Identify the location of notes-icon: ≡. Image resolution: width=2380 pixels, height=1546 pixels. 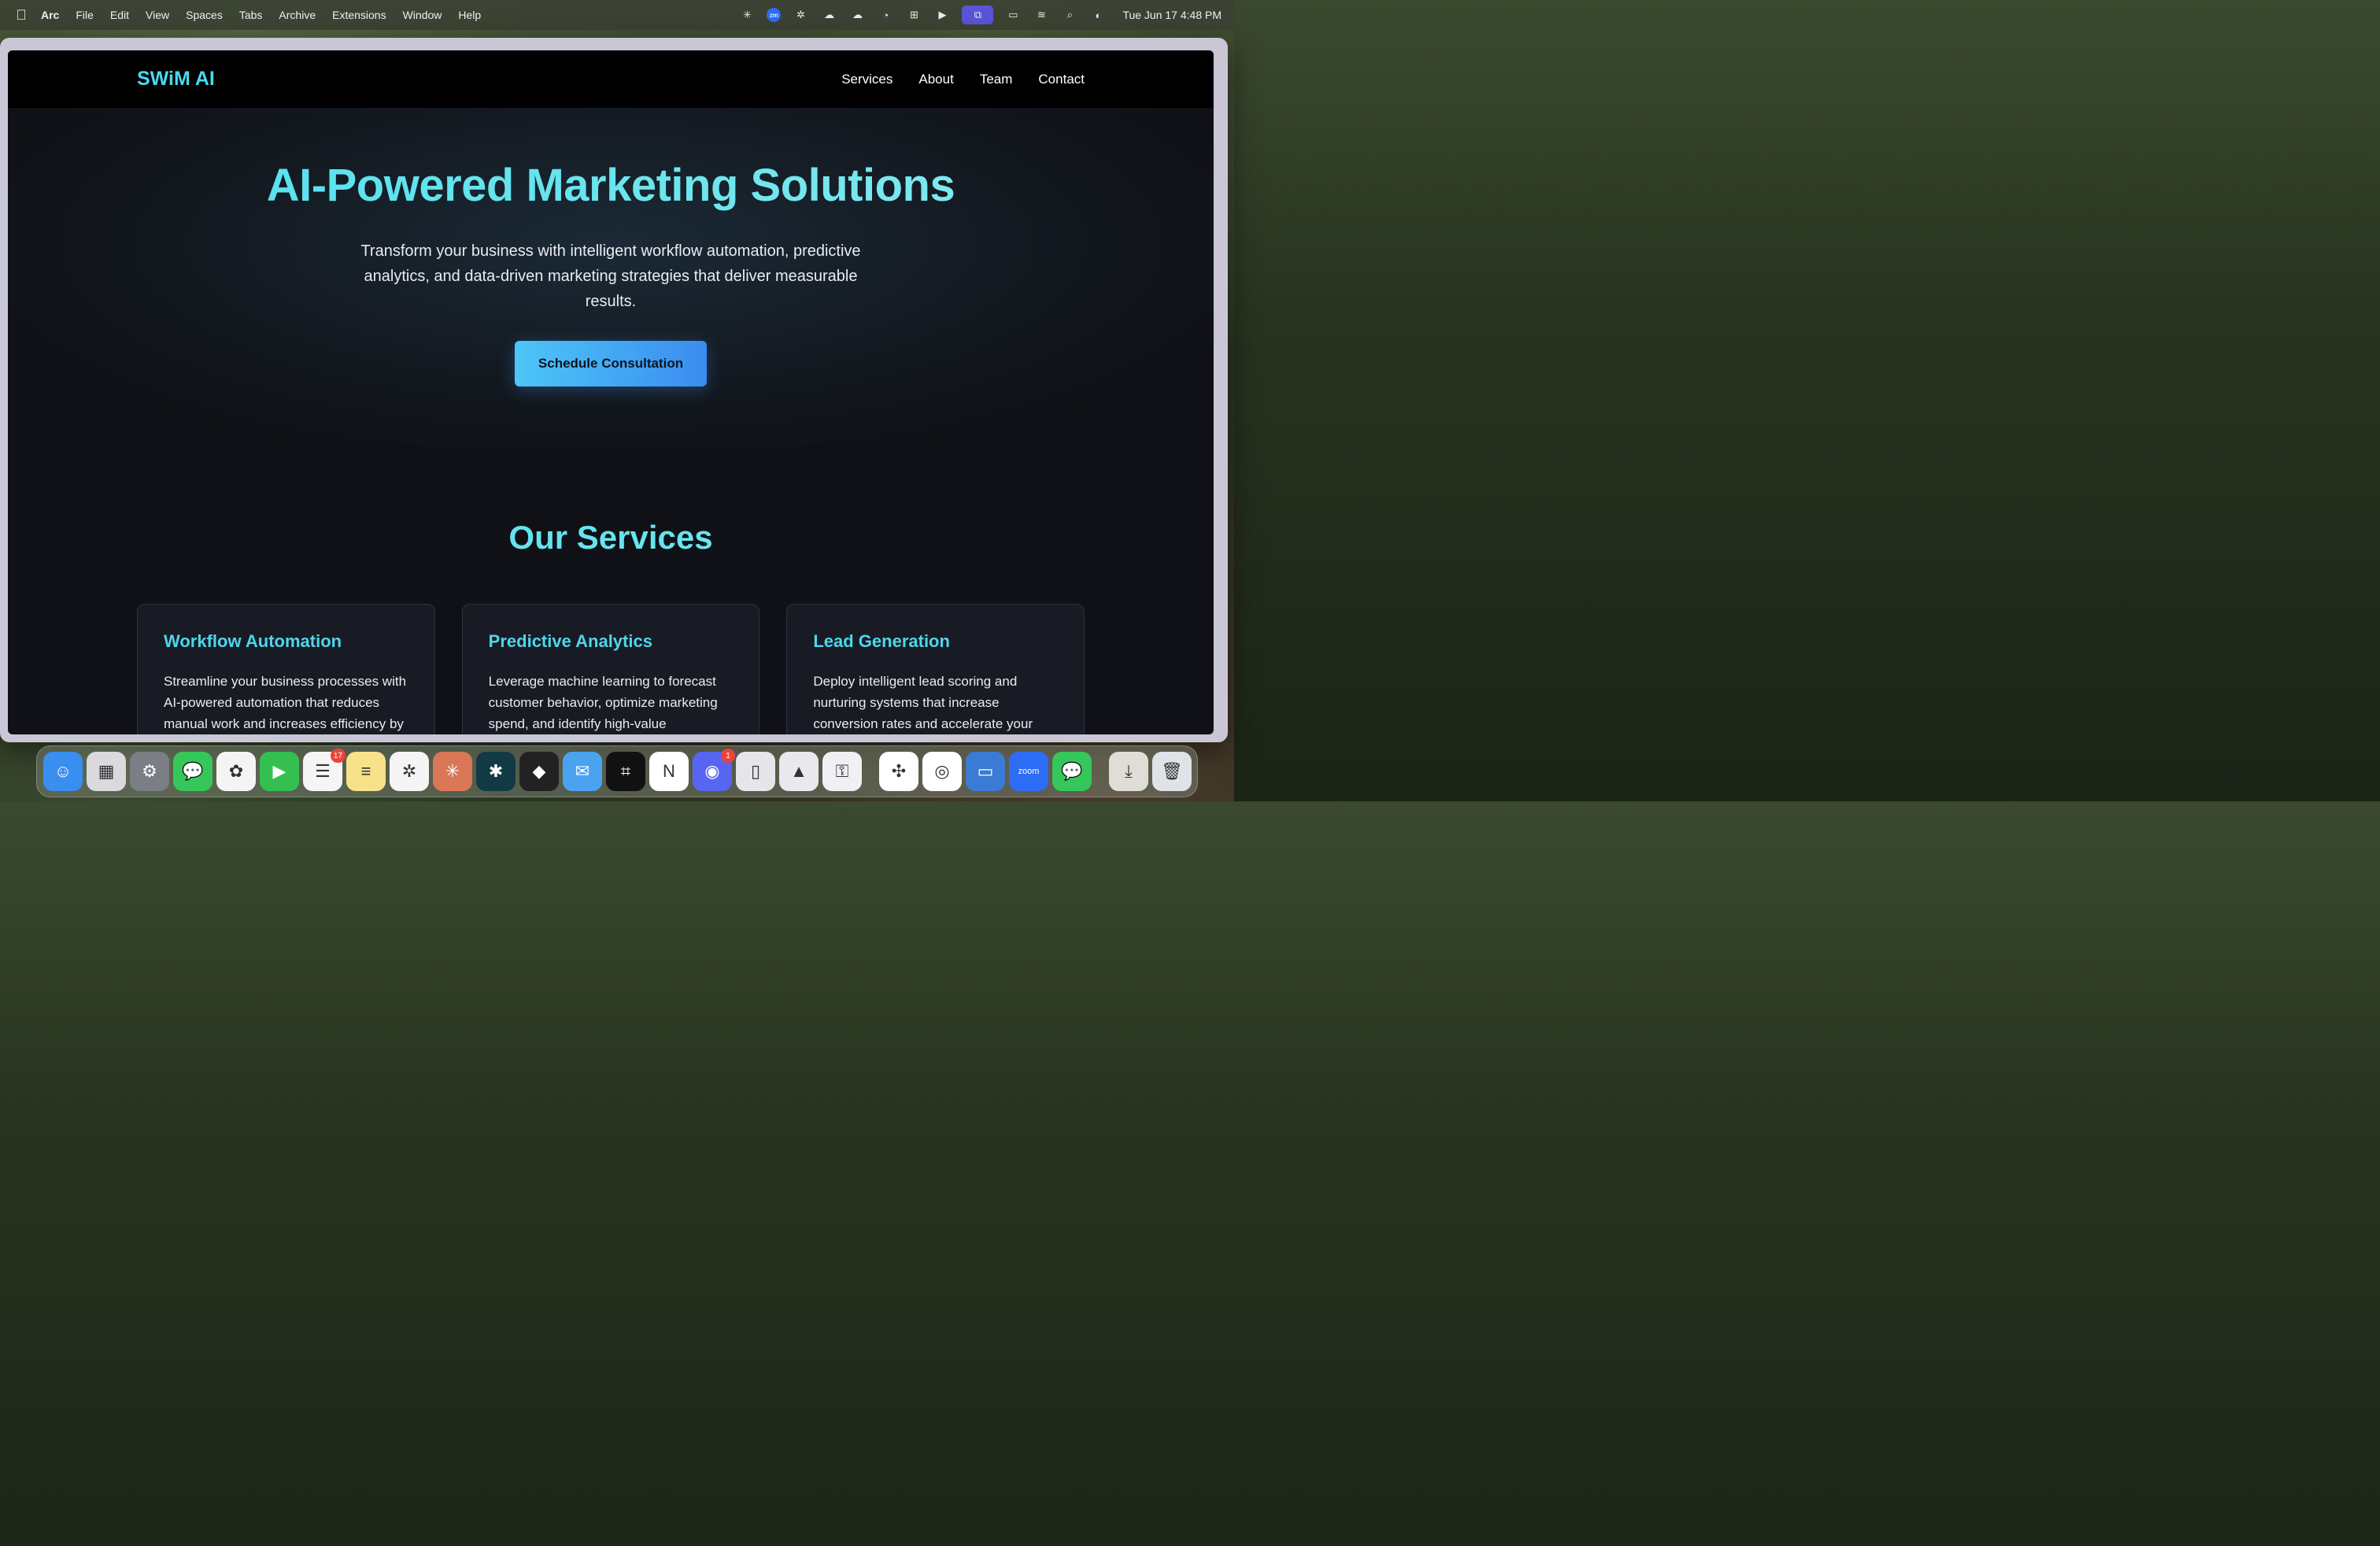
(366, 771).